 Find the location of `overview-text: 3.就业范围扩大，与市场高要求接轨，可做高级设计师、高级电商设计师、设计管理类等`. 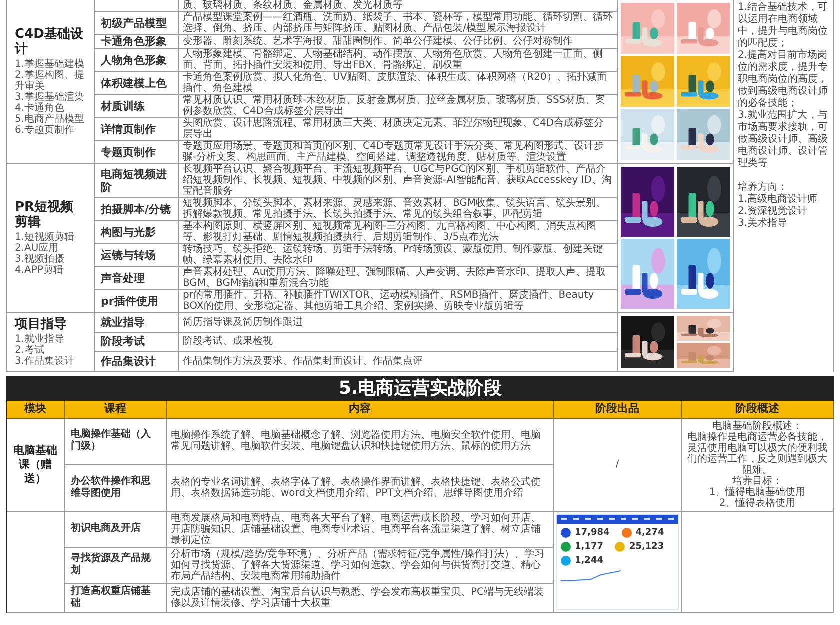

overview-text: 3.就业范围扩大，与市场高要求接轨，可做高级设计师、高级电商设计师、设计管理类等 is located at coordinates (783, 140).